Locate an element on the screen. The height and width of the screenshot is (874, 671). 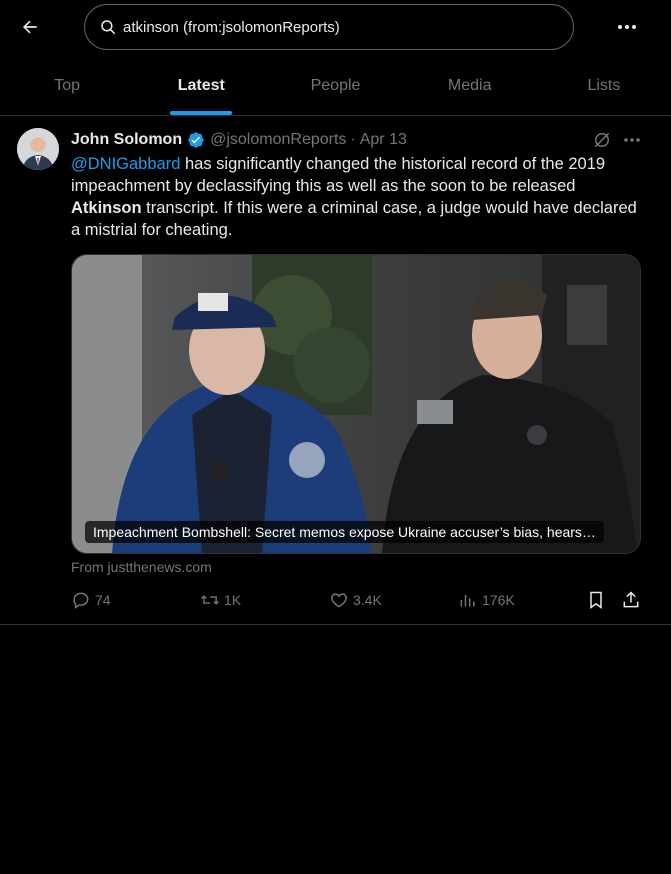
tab-label: Lists is located at coordinates (604, 85).